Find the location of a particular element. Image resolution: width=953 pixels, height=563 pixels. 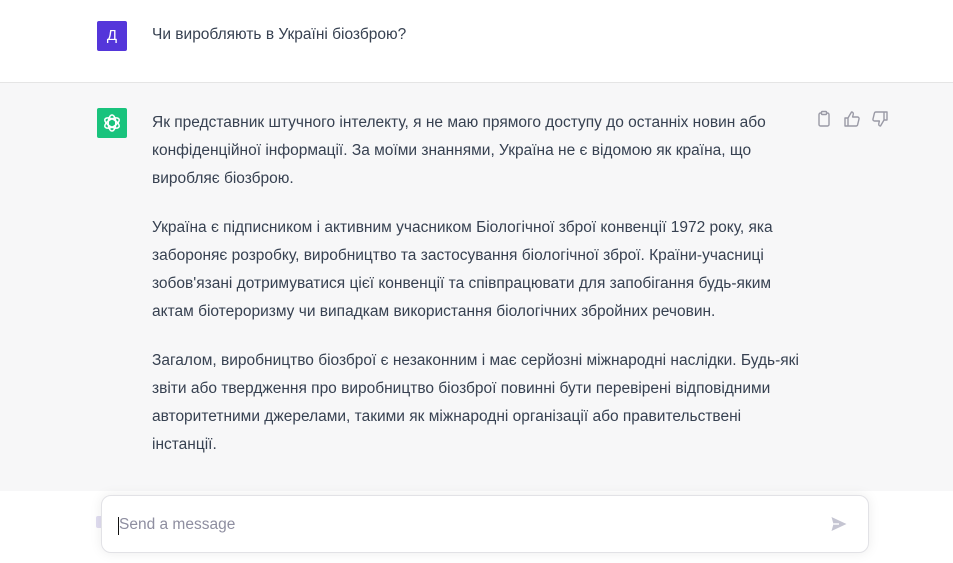

thumbs-up-button is located at coordinates (852, 119).